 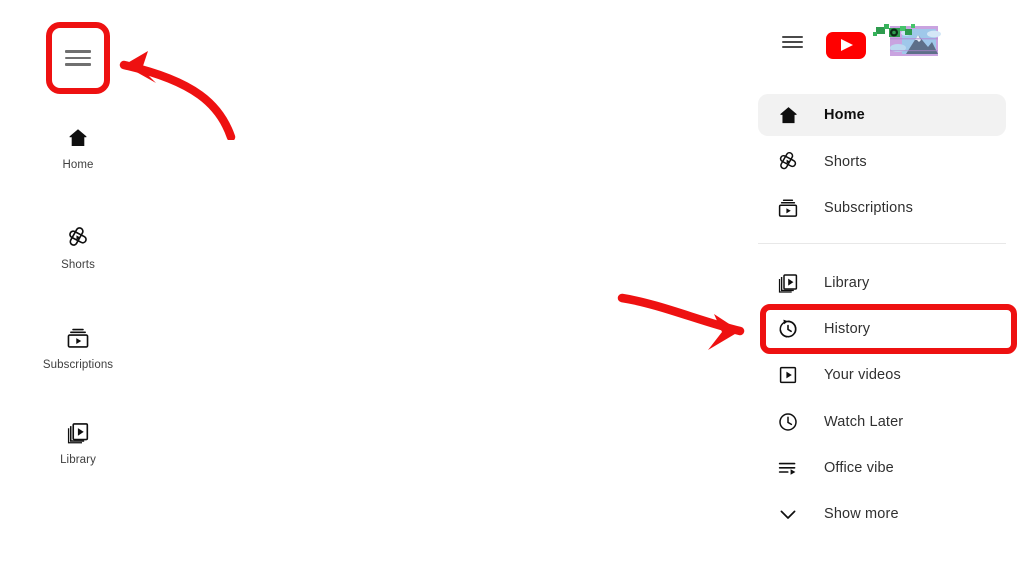 I want to click on playlist-icon, so click(x=788, y=468).